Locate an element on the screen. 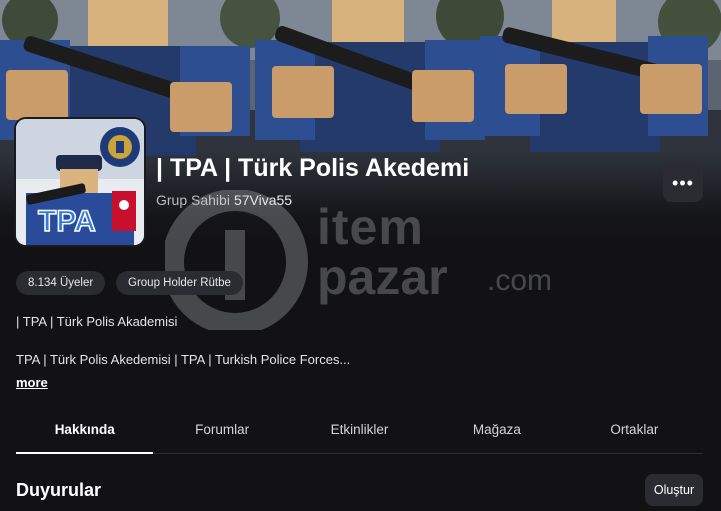 The image size is (721, 511). watermark-text-com: .com is located at coordinates (520, 280).